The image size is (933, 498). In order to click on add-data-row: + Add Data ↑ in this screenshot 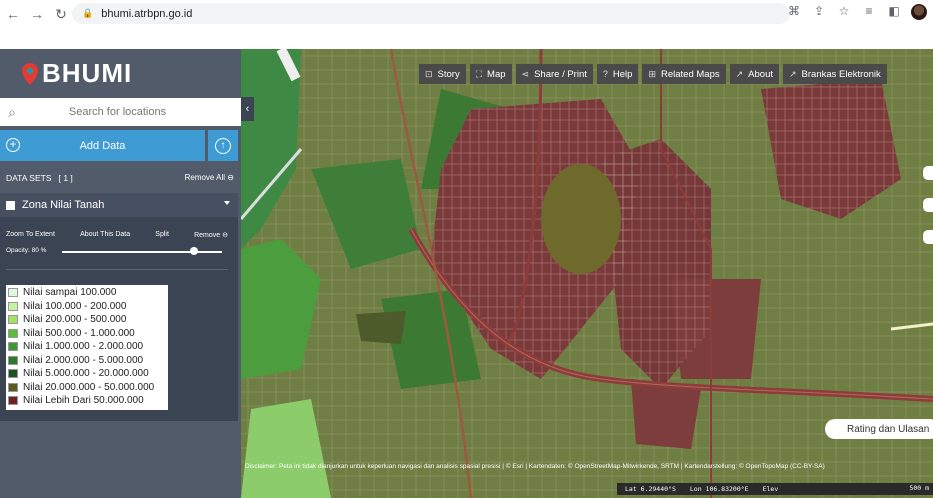, I will do `click(120, 145)`.